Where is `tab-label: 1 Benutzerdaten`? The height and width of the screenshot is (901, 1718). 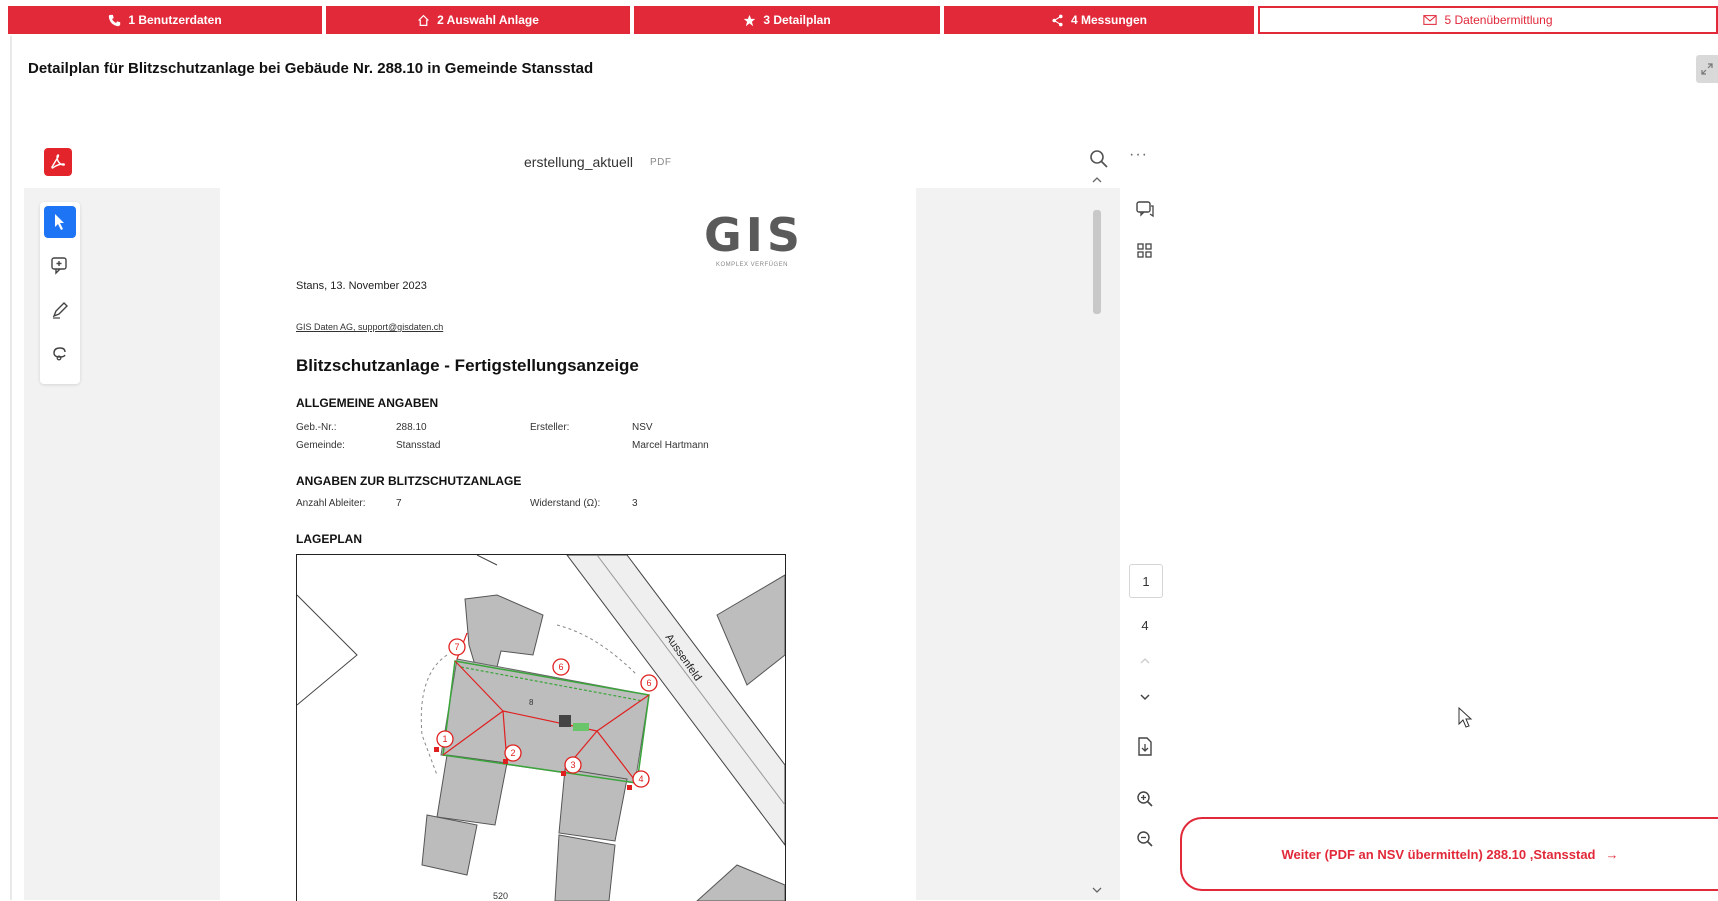
tab-label: 1 Benutzerdaten is located at coordinates (175, 20).